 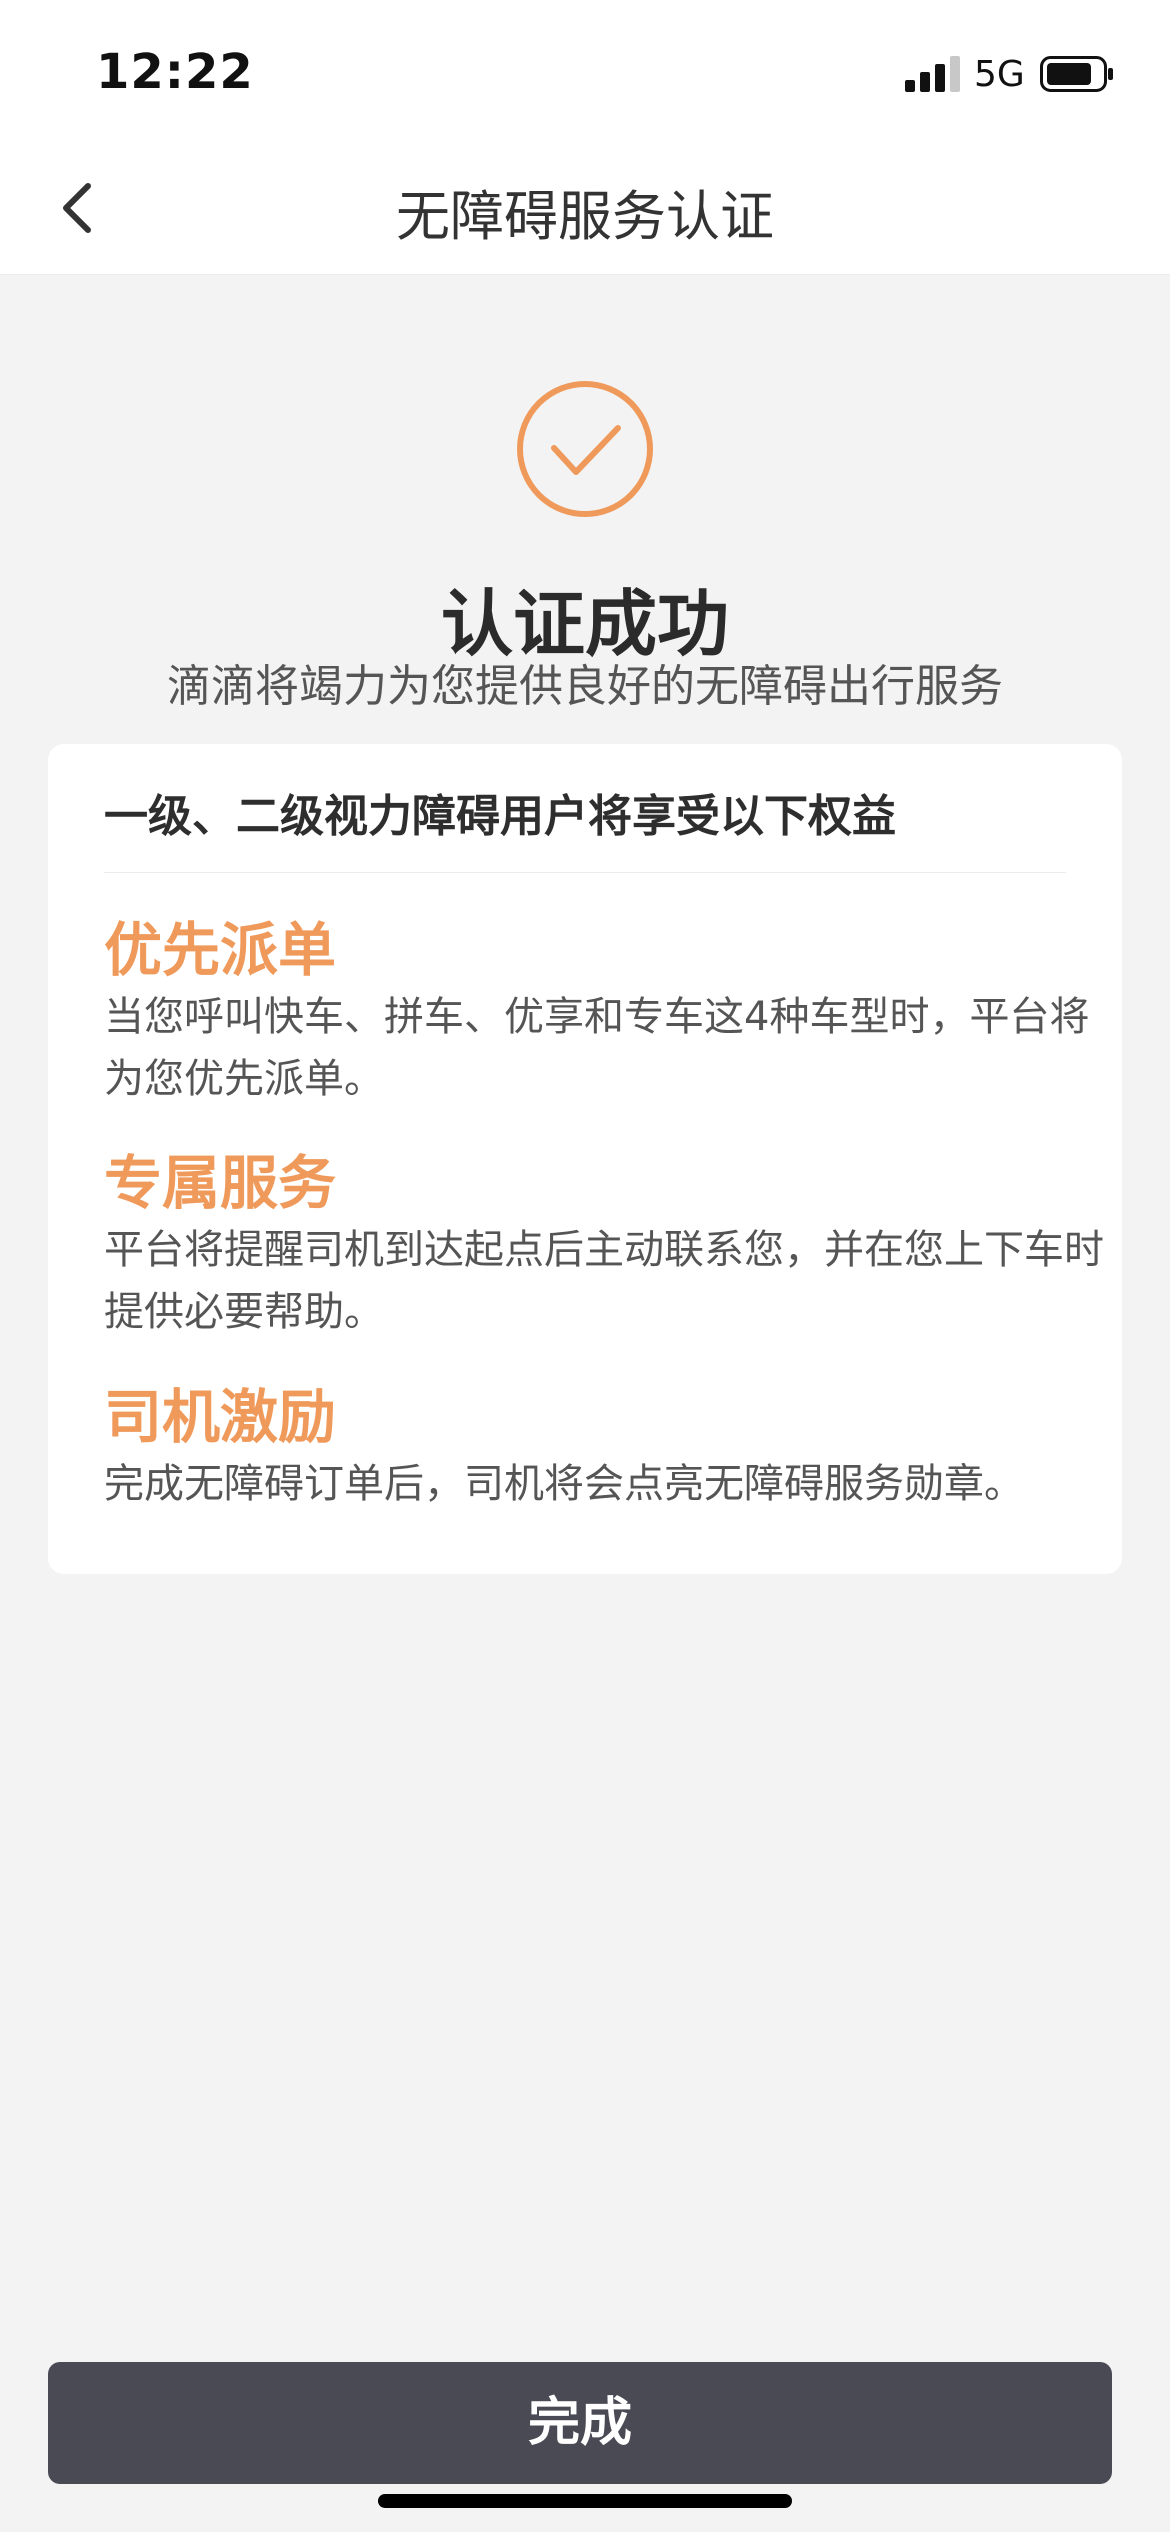 I want to click on benefit-title: 专属服务, so click(x=220, y=1183).